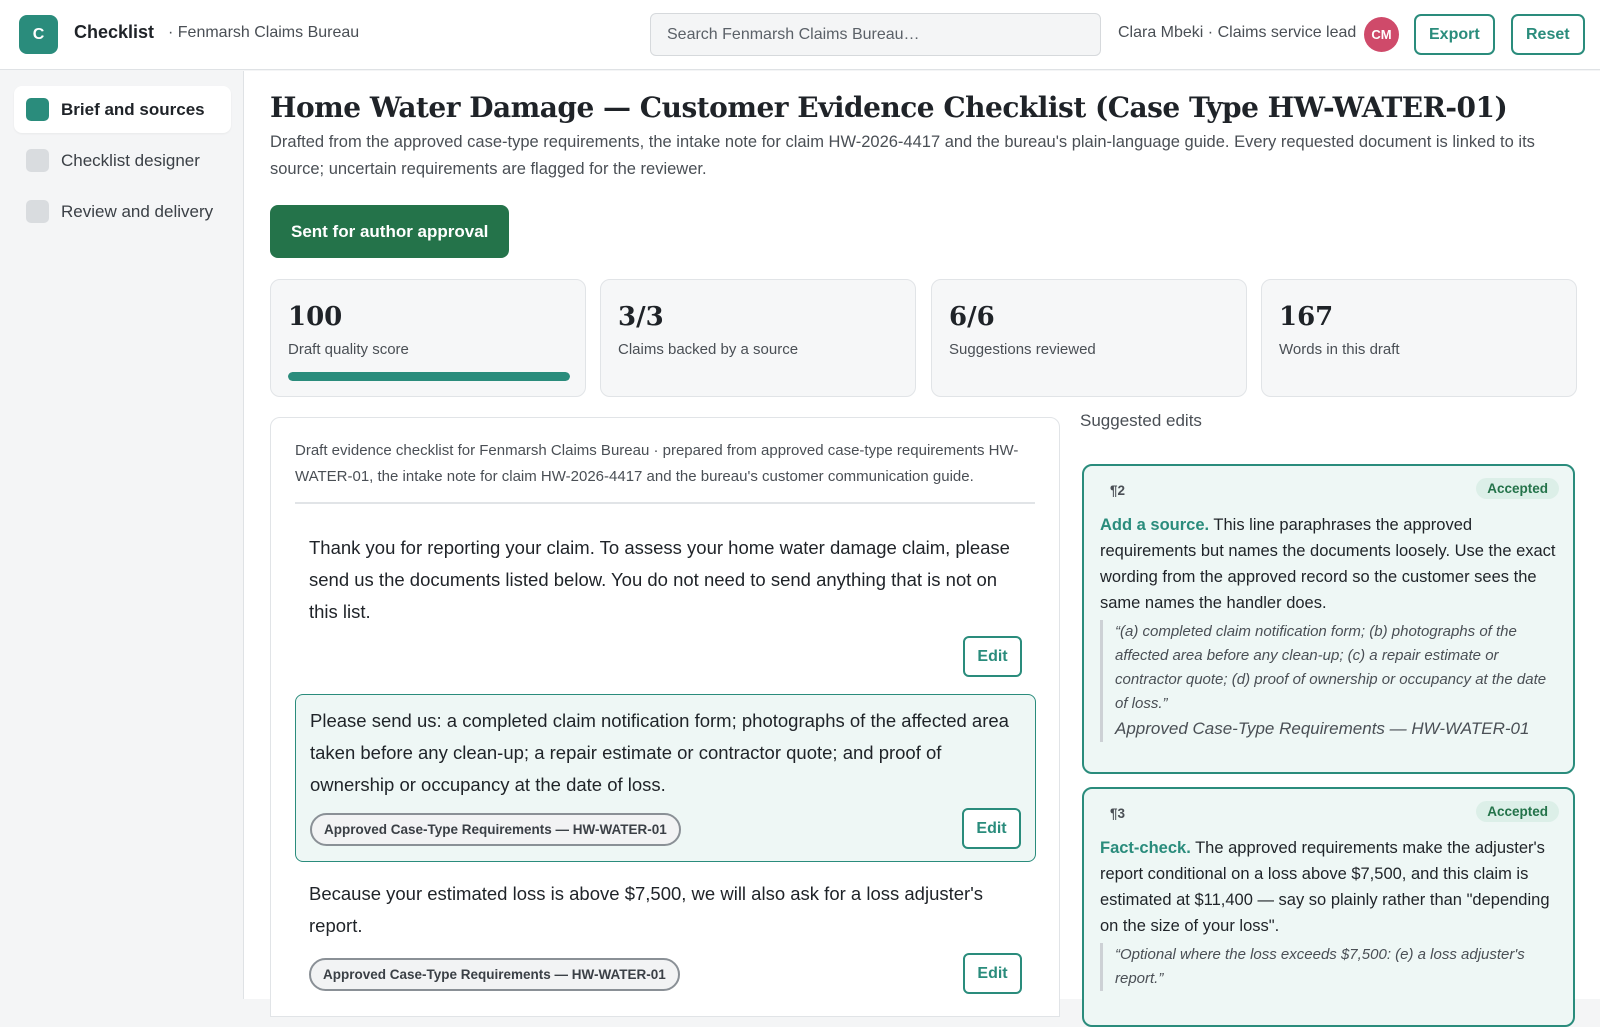 Image resolution: width=1600 pixels, height=1027 pixels. What do you see at coordinates (137, 211) in the screenshot?
I see `sidebar-item-label: Review and delivery` at bounding box center [137, 211].